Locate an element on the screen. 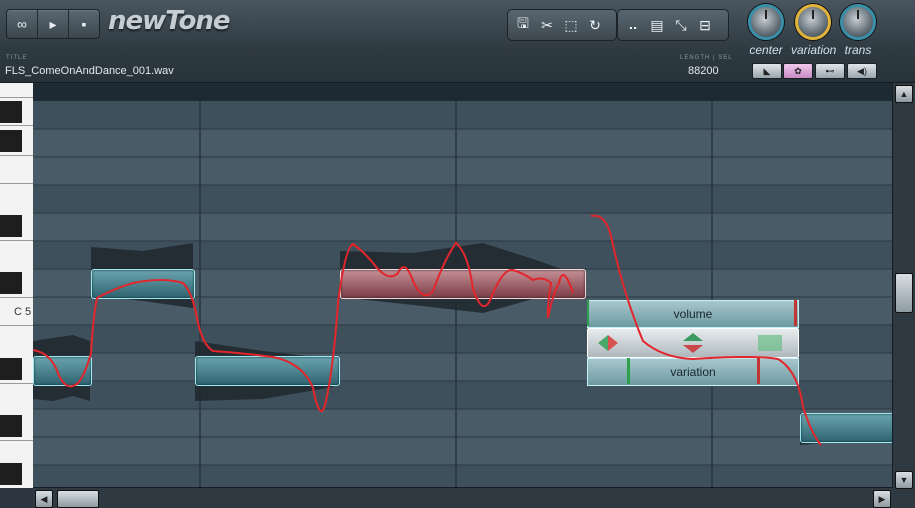 The image size is (915, 508). save-icon: 🖫 is located at coordinates (523, 25).